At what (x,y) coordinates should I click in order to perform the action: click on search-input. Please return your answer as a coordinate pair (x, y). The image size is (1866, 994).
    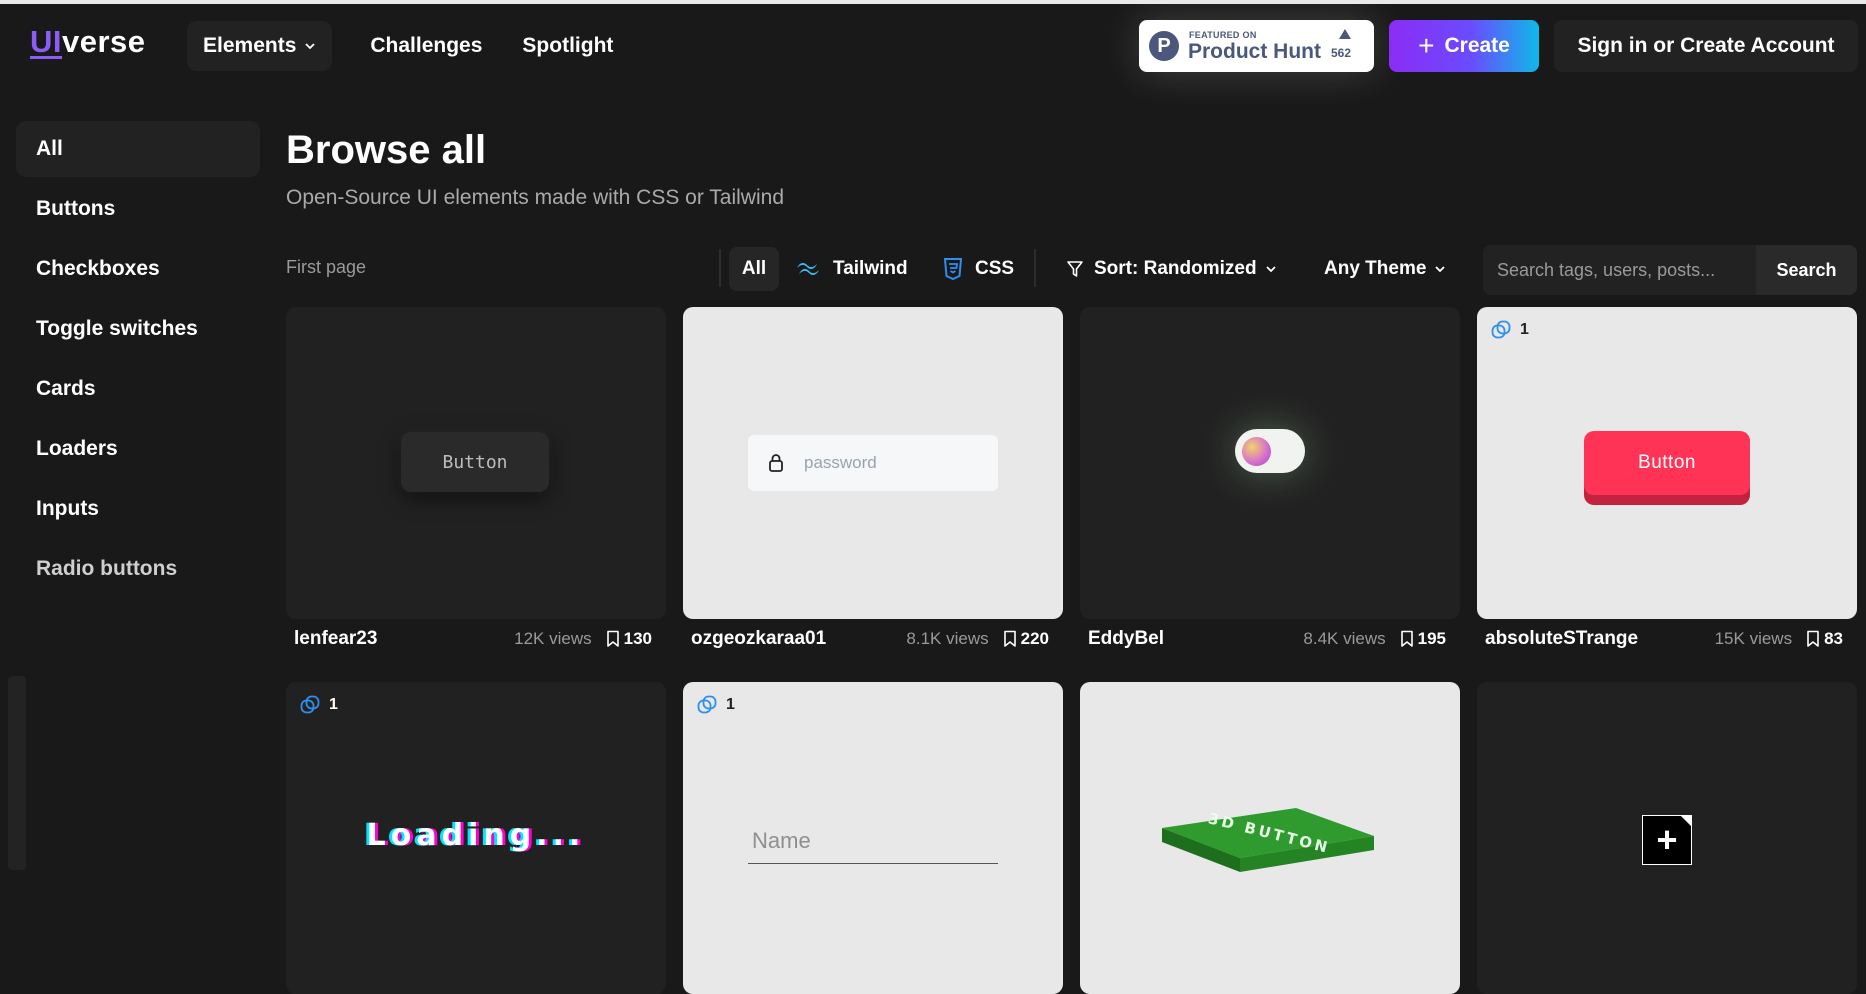
    Looking at the image, I should click on (1619, 270).